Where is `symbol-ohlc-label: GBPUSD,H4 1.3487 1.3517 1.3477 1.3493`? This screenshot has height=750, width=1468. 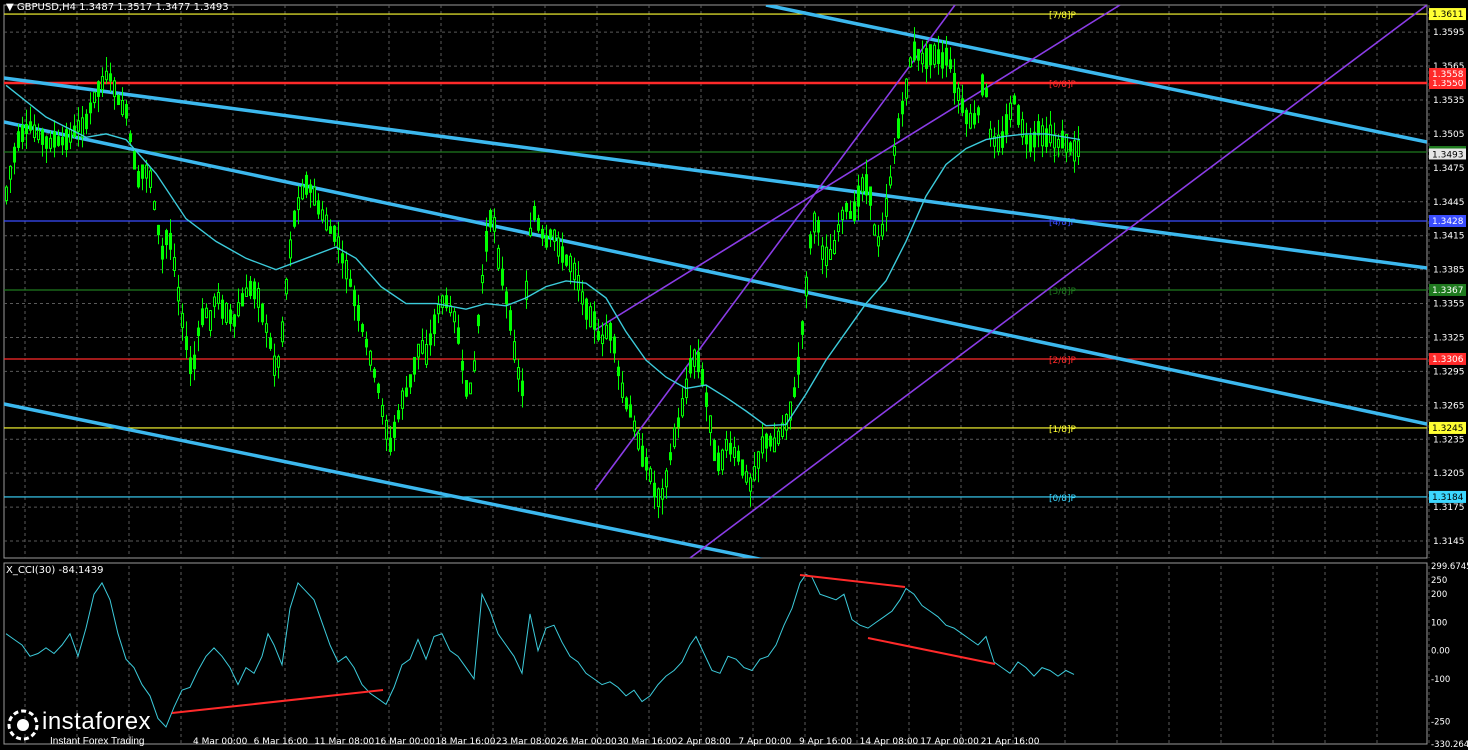 symbol-ohlc-label: GBPUSD,H4 1.3487 1.3517 1.3477 1.3493 is located at coordinates (122, 7).